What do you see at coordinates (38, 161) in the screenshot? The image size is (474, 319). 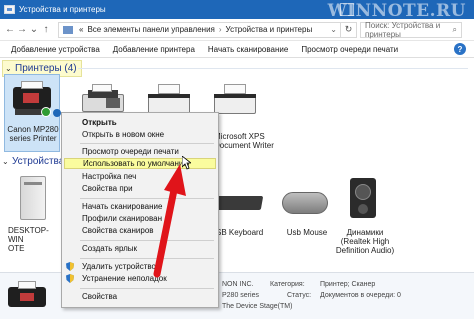 I see `devices-group-title: Устройства` at bounding box center [38, 161].